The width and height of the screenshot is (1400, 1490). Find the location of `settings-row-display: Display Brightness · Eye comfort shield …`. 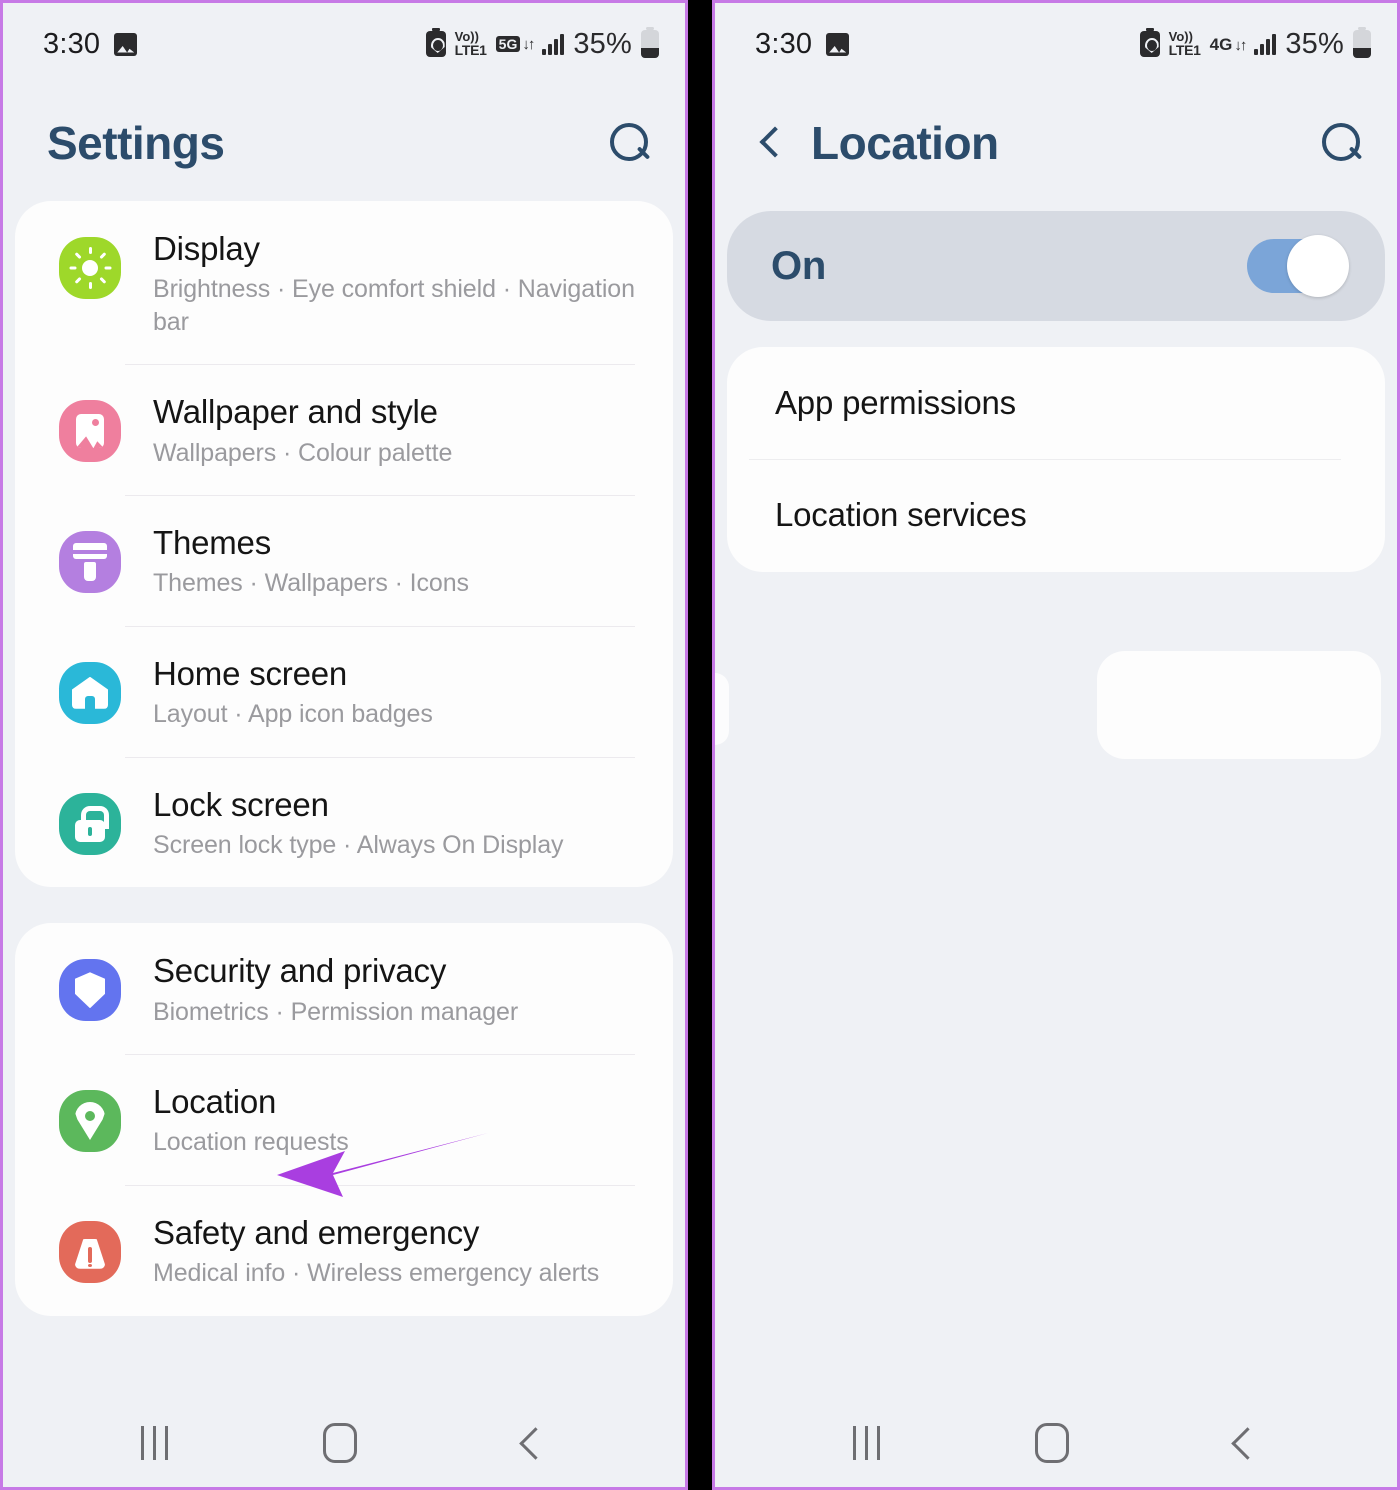

settings-row-display: Display Brightness · Eye comfort shield … is located at coordinates (344, 282).